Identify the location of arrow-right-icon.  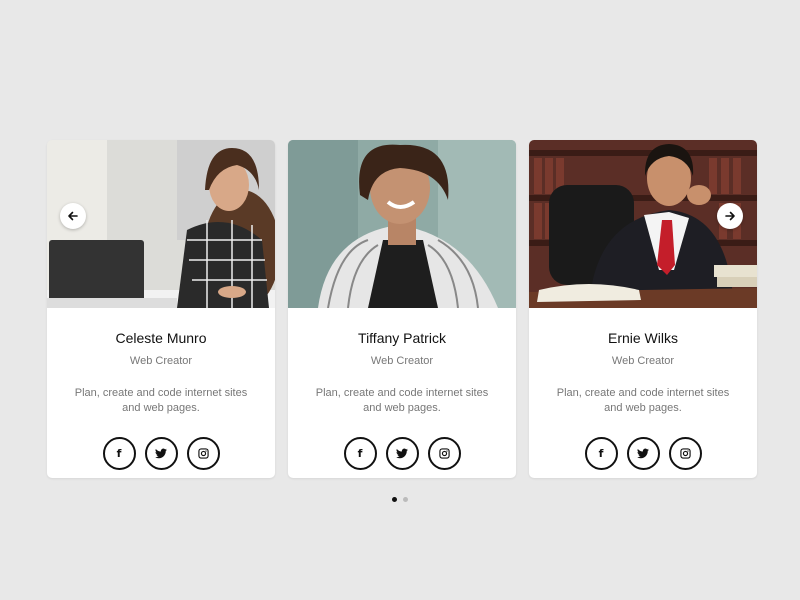
(730, 216).